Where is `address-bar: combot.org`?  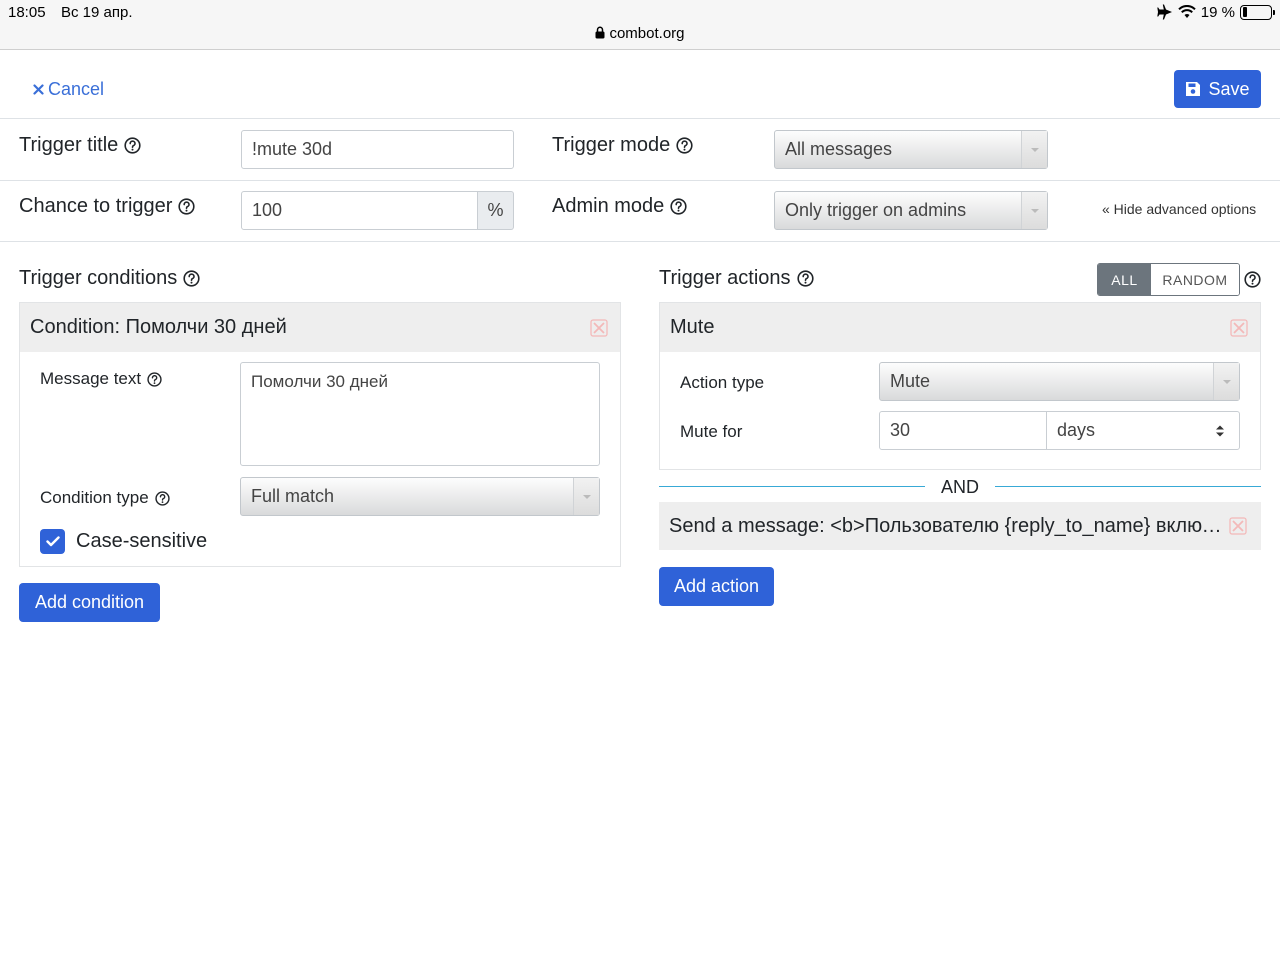
address-bar: combot.org is located at coordinates (640, 33).